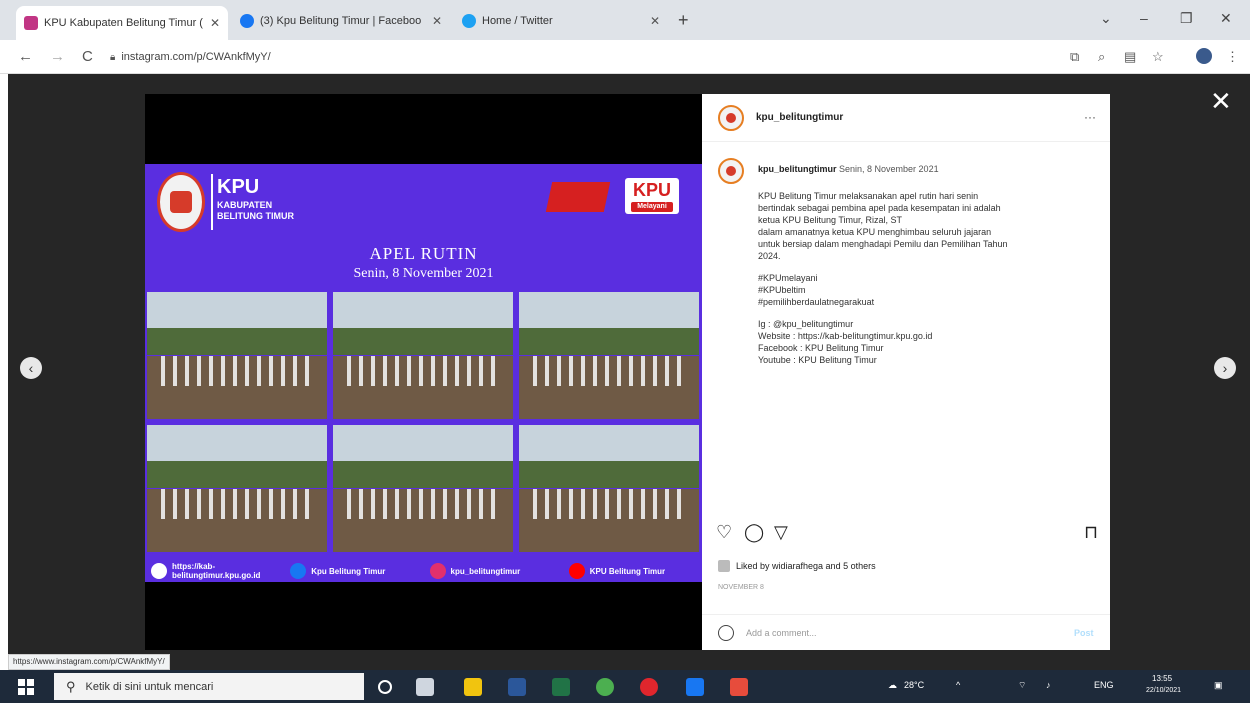 The image size is (1250, 703). Describe the element at coordinates (799, 117) in the screenshot. I see `author-username: kpu_belitungtimur` at that location.